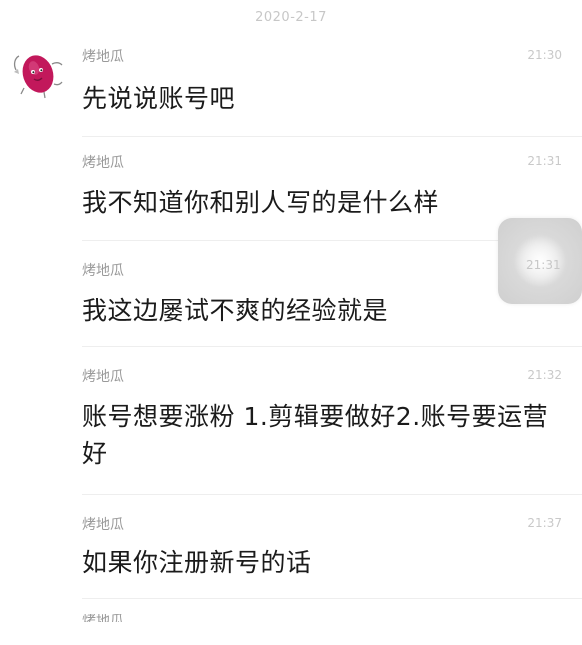 The height and width of the screenshot is (645, 582). Describe the element at coordinates (291, 17) in the screenshot. I see `date-header: 2020-2-17` at that location.